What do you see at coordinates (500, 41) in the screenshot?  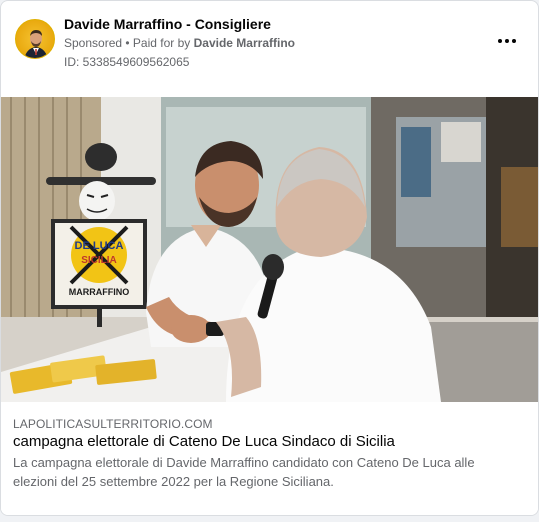 I see `more-horizontal-icon` at bounding box center [500, 41].